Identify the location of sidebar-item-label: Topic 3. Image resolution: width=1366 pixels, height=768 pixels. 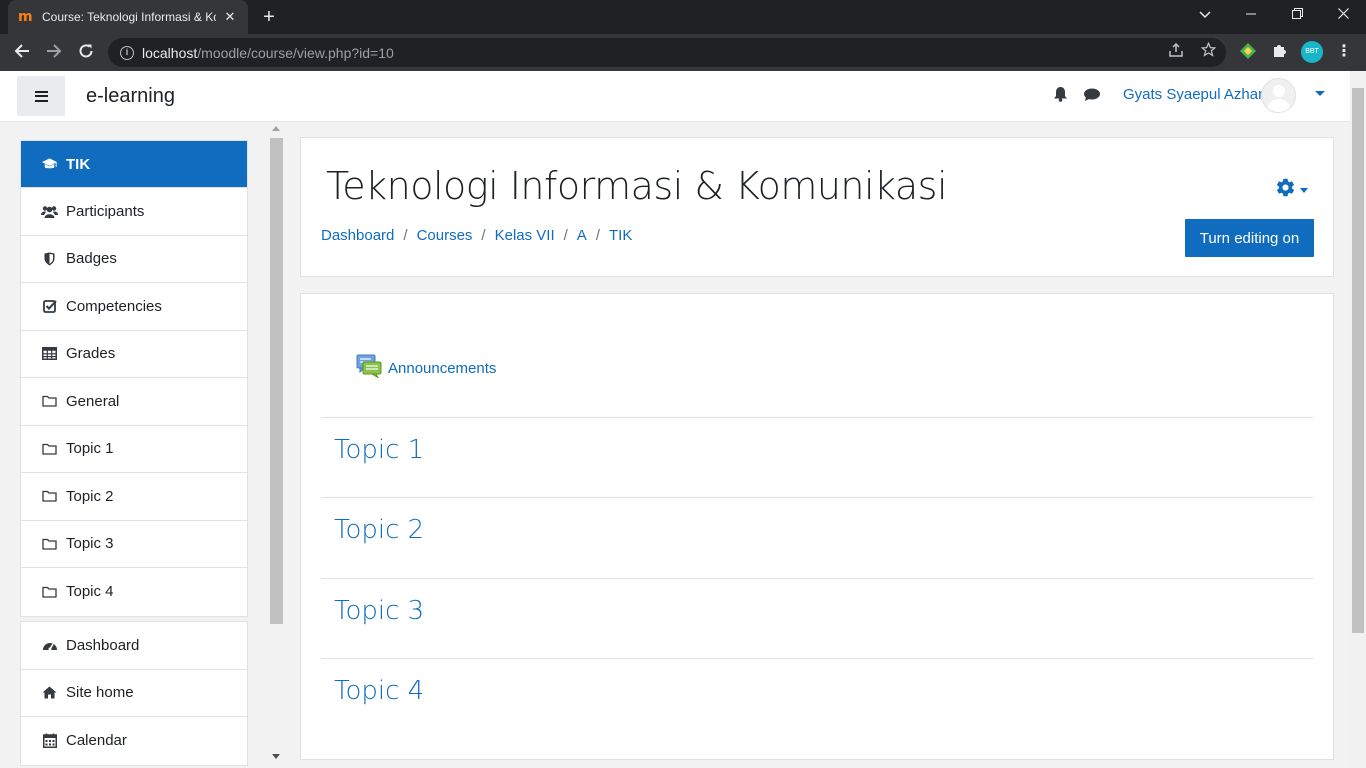
(90, 544).